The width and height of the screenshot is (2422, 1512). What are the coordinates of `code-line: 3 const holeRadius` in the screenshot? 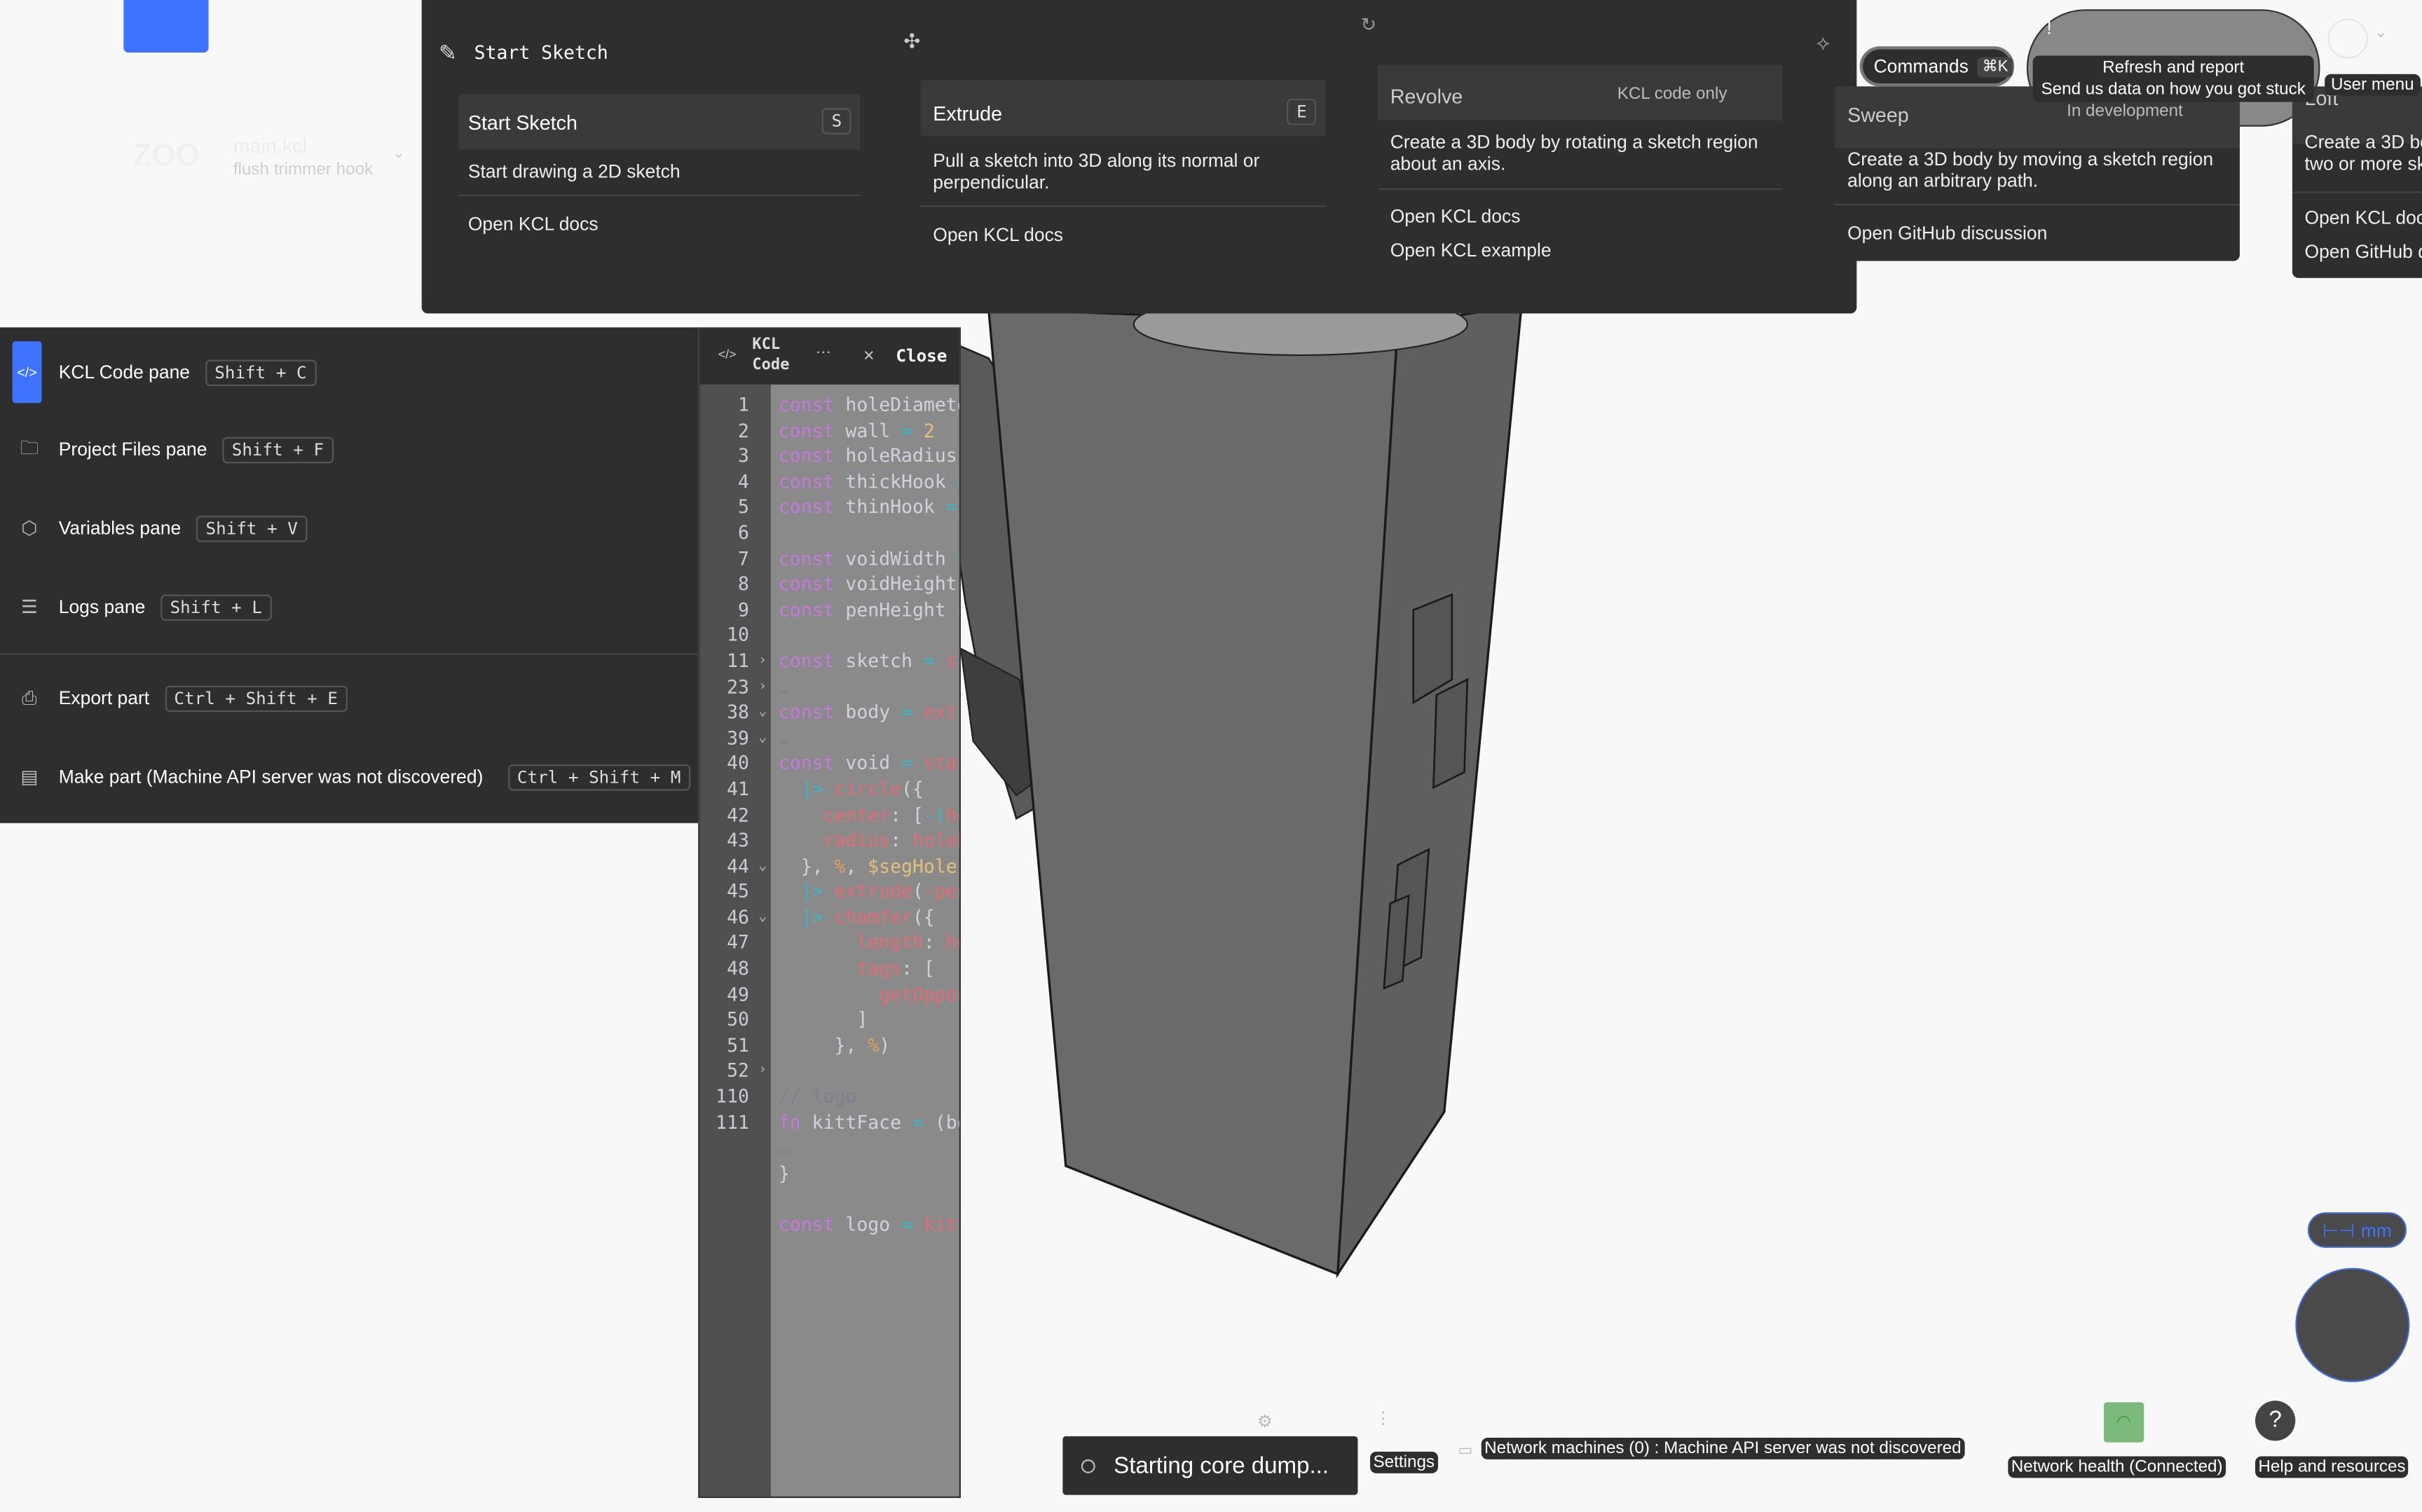 It's located at (829, 456).